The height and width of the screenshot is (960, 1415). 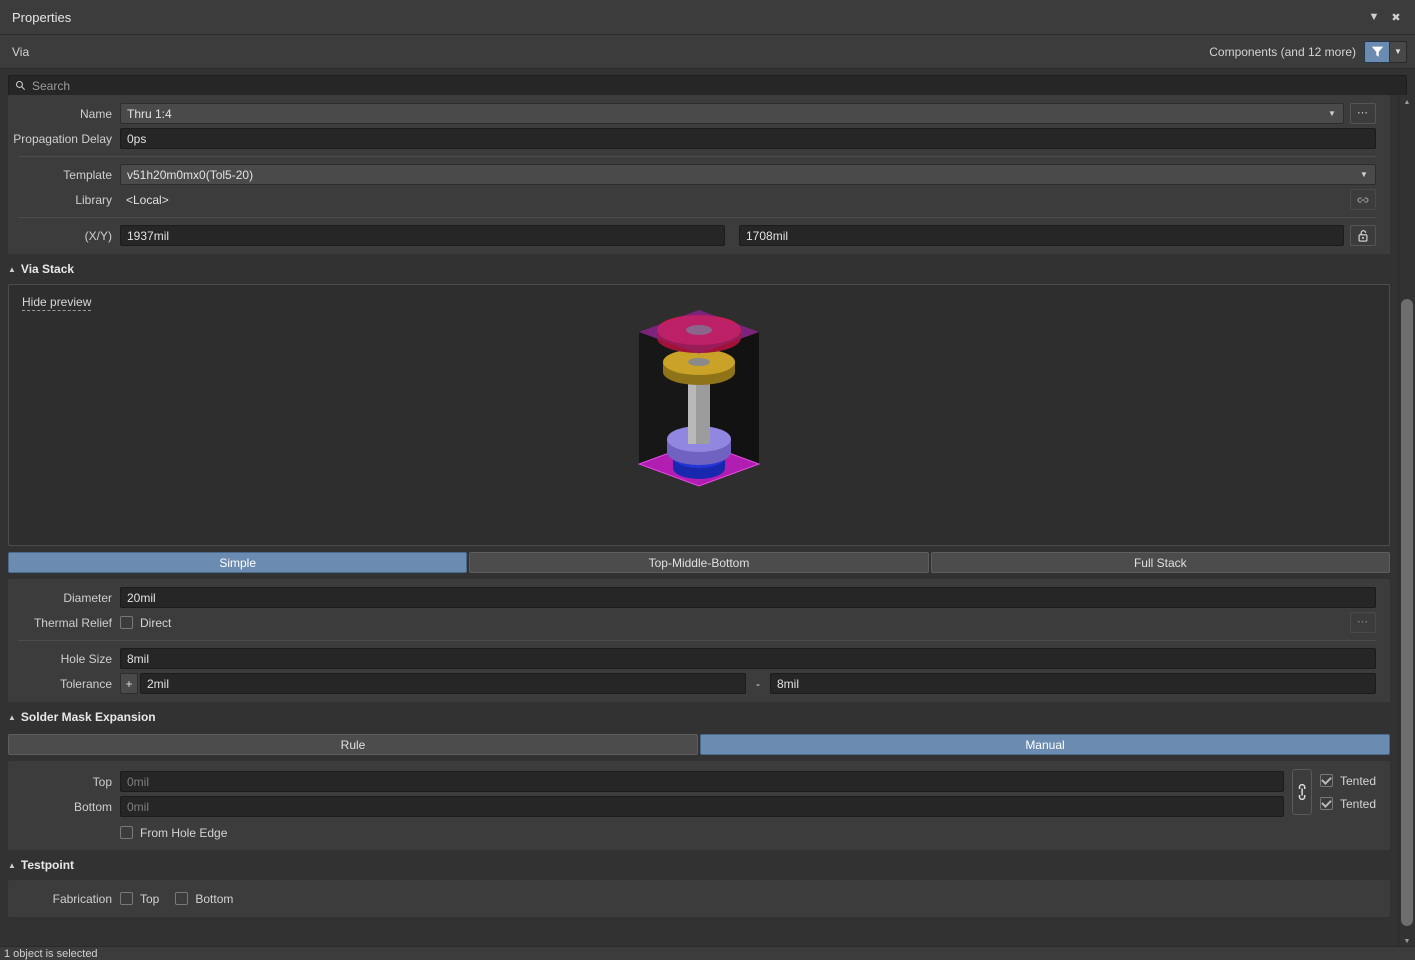 I want to click on diameter-row: Diameter 20mil, so click(x=699, y=597).